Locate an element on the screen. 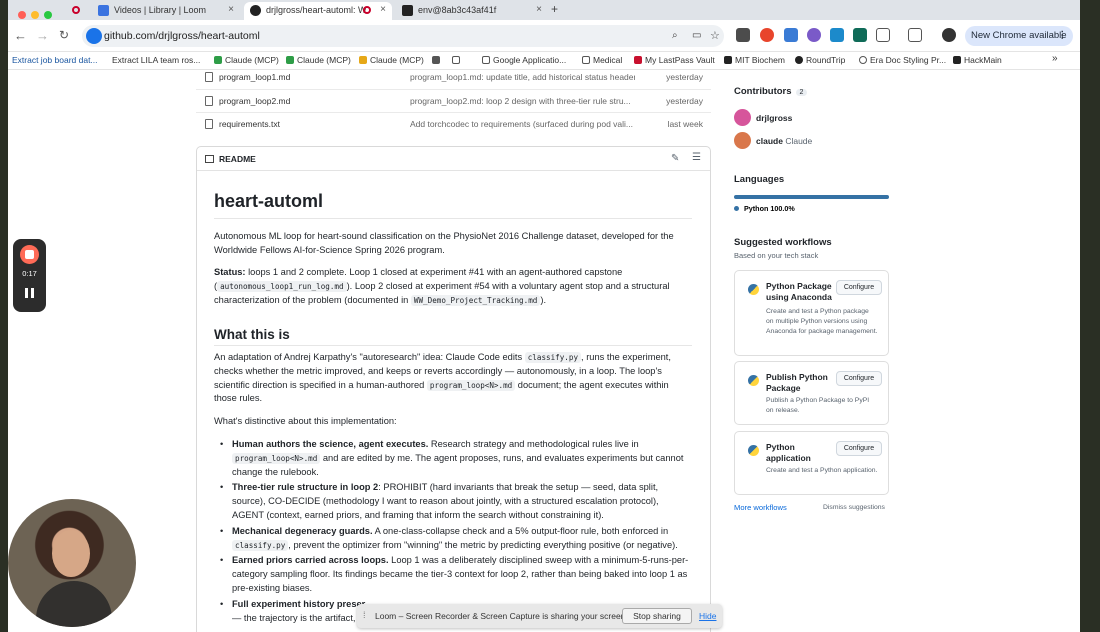 This screenshot has height=632, width=1100. site-info-icon is located at coordinates (94, 36).